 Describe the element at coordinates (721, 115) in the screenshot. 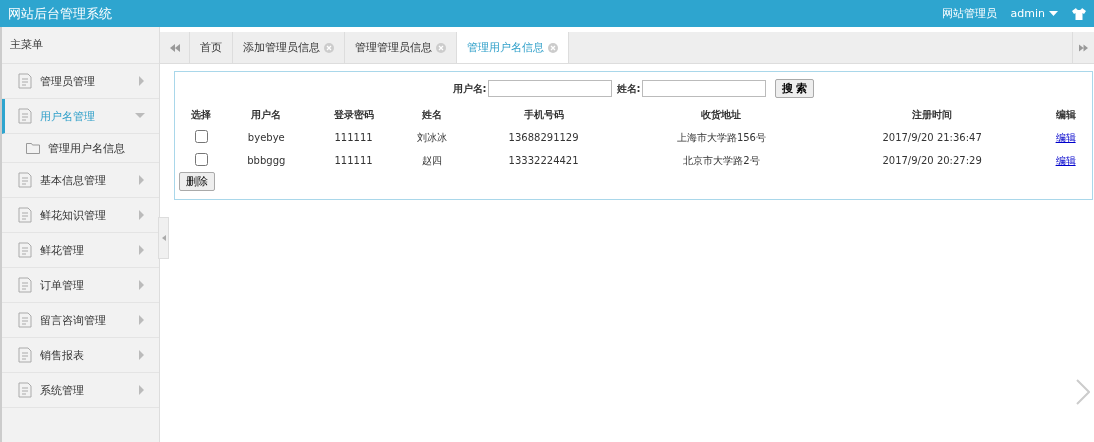

I see `column-header: 收货地址` at that location.